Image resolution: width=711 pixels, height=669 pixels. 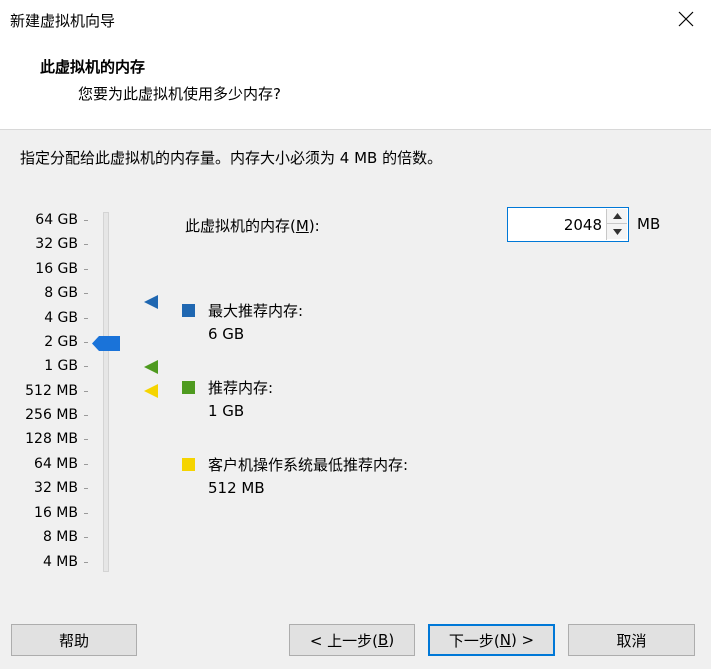 I want to click on back-button: < 上一步(B), so click(x=352, y=640).